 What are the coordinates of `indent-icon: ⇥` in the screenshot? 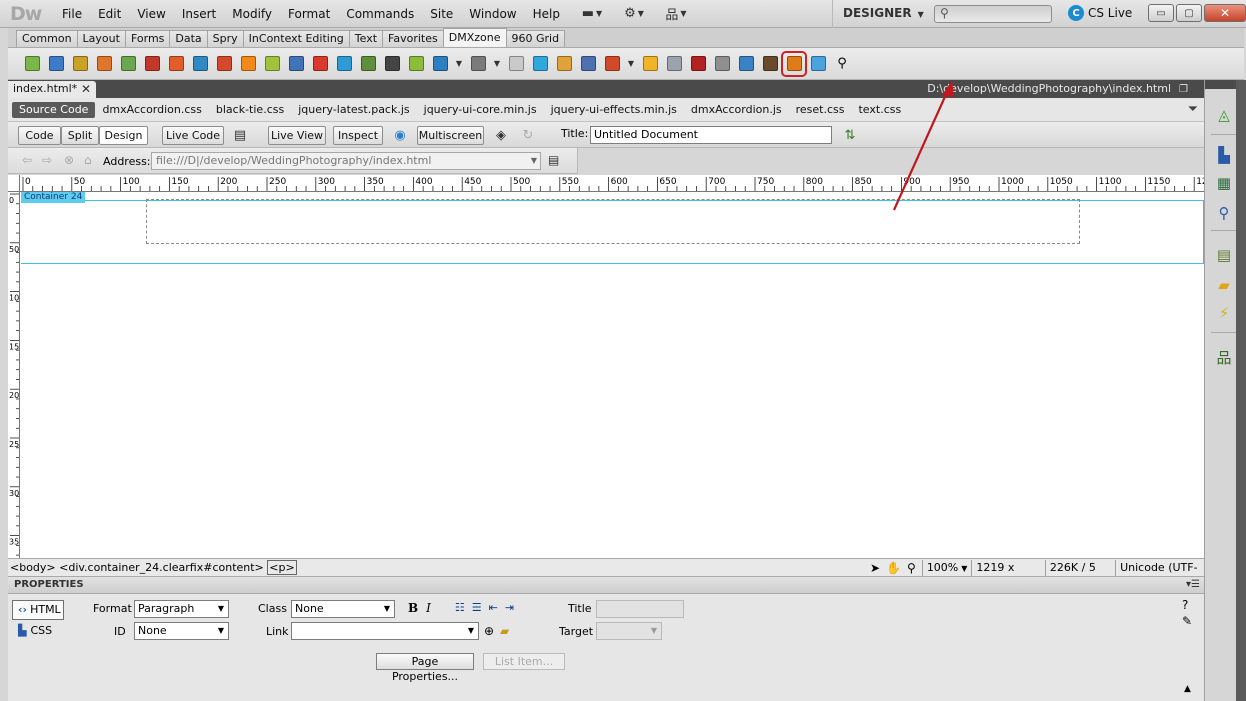 It's located at (509, 608).